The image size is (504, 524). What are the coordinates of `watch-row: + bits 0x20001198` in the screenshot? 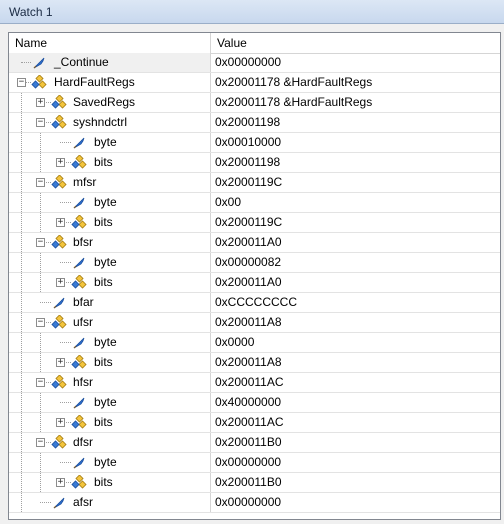 It's located at (254, 163).